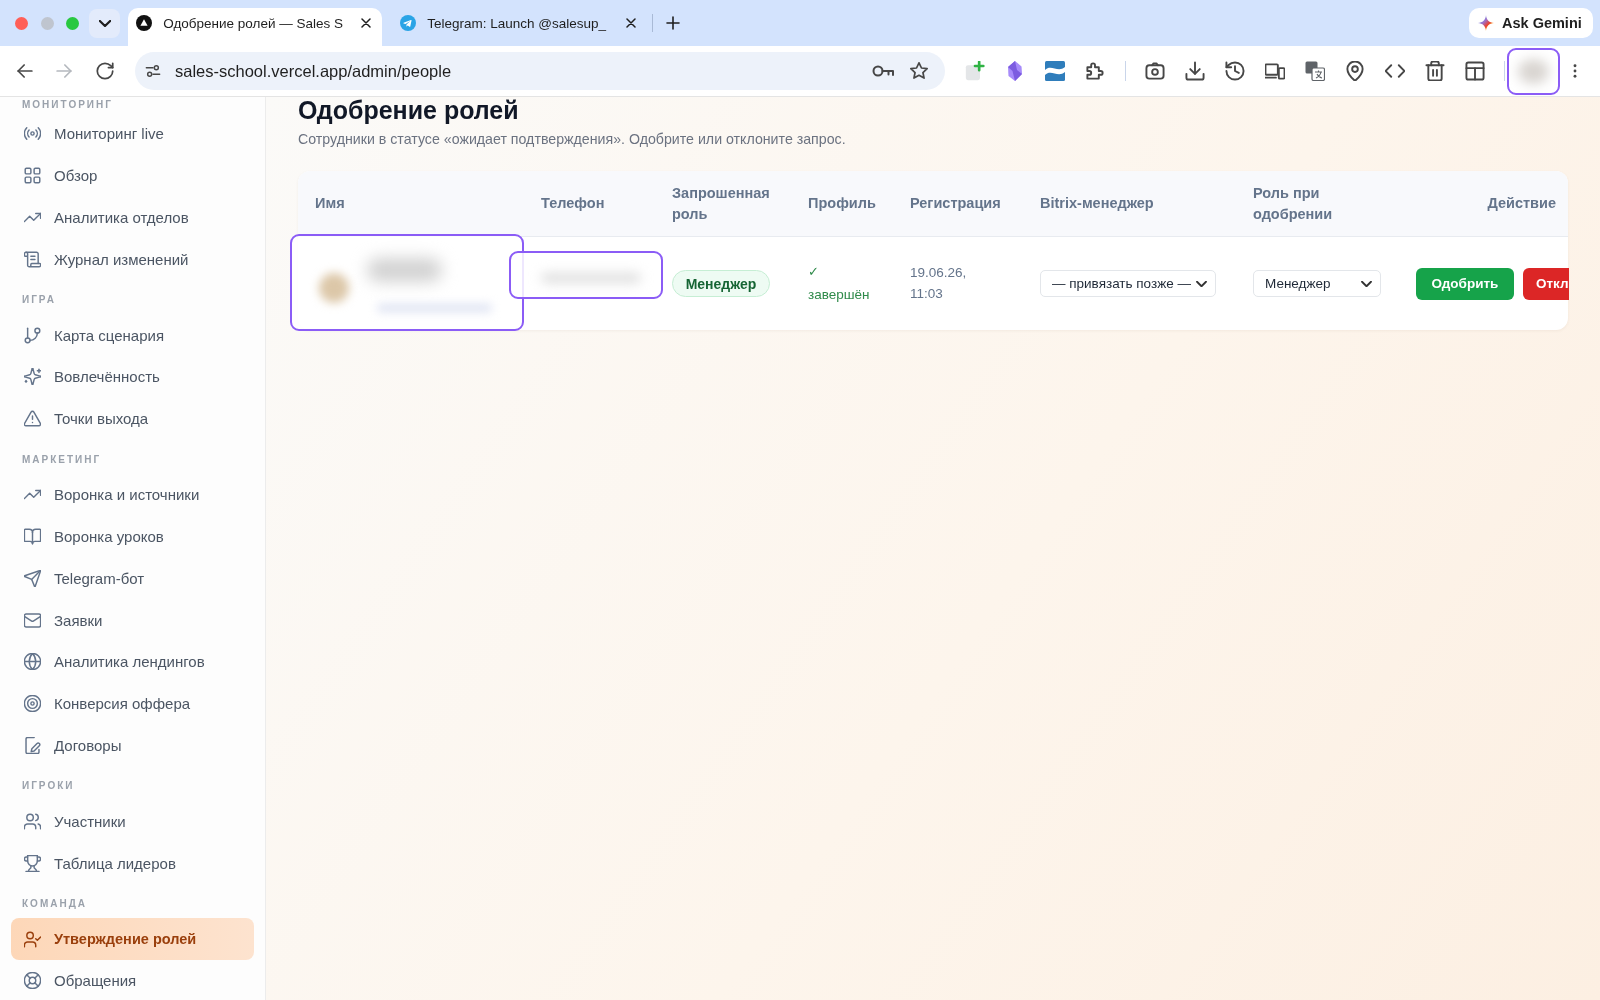 This screenshot has width=1600, height=1000. What do you see at coordinates (132, 376) in the screenshot?
I see `sidebar-item: Вовлечённость` at bounding box center [132, 376].